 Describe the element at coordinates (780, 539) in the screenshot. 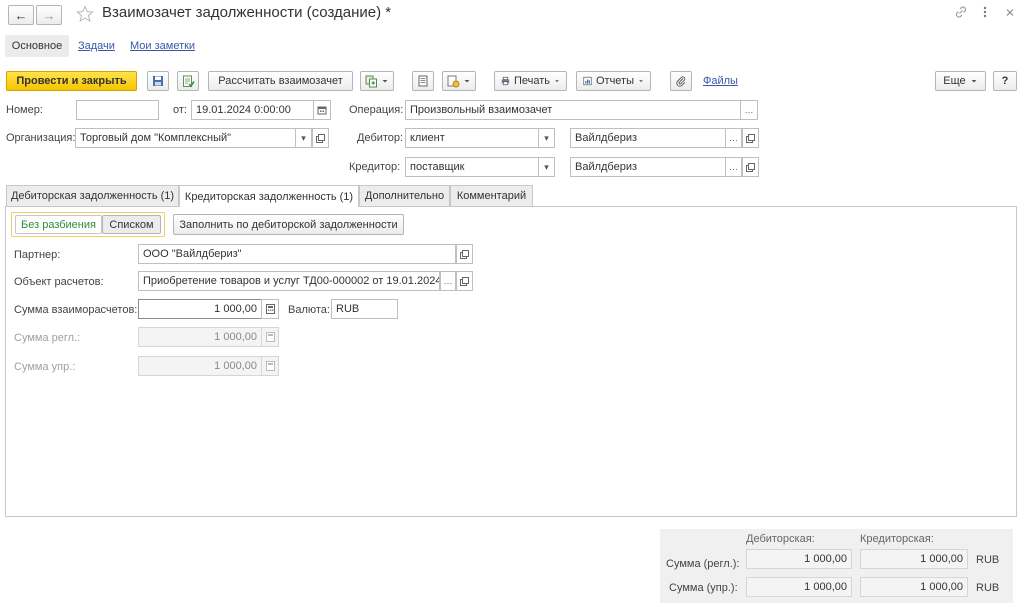

I see `totals-debit-header: Дебиторская:` at that location.